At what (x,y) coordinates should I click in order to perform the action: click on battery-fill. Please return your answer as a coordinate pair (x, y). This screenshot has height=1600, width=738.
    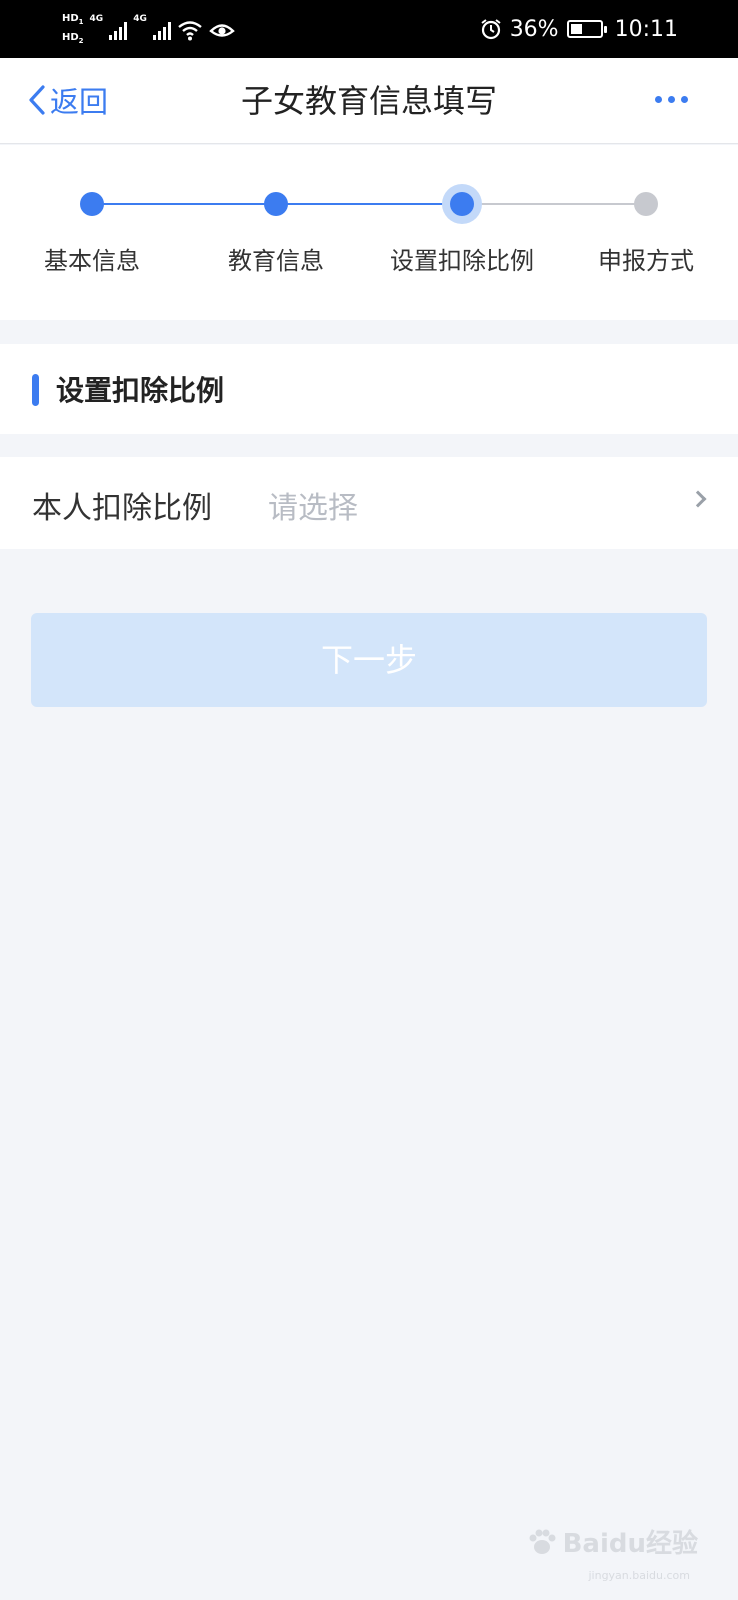
    Looking at the image, I should click on (576, 29).